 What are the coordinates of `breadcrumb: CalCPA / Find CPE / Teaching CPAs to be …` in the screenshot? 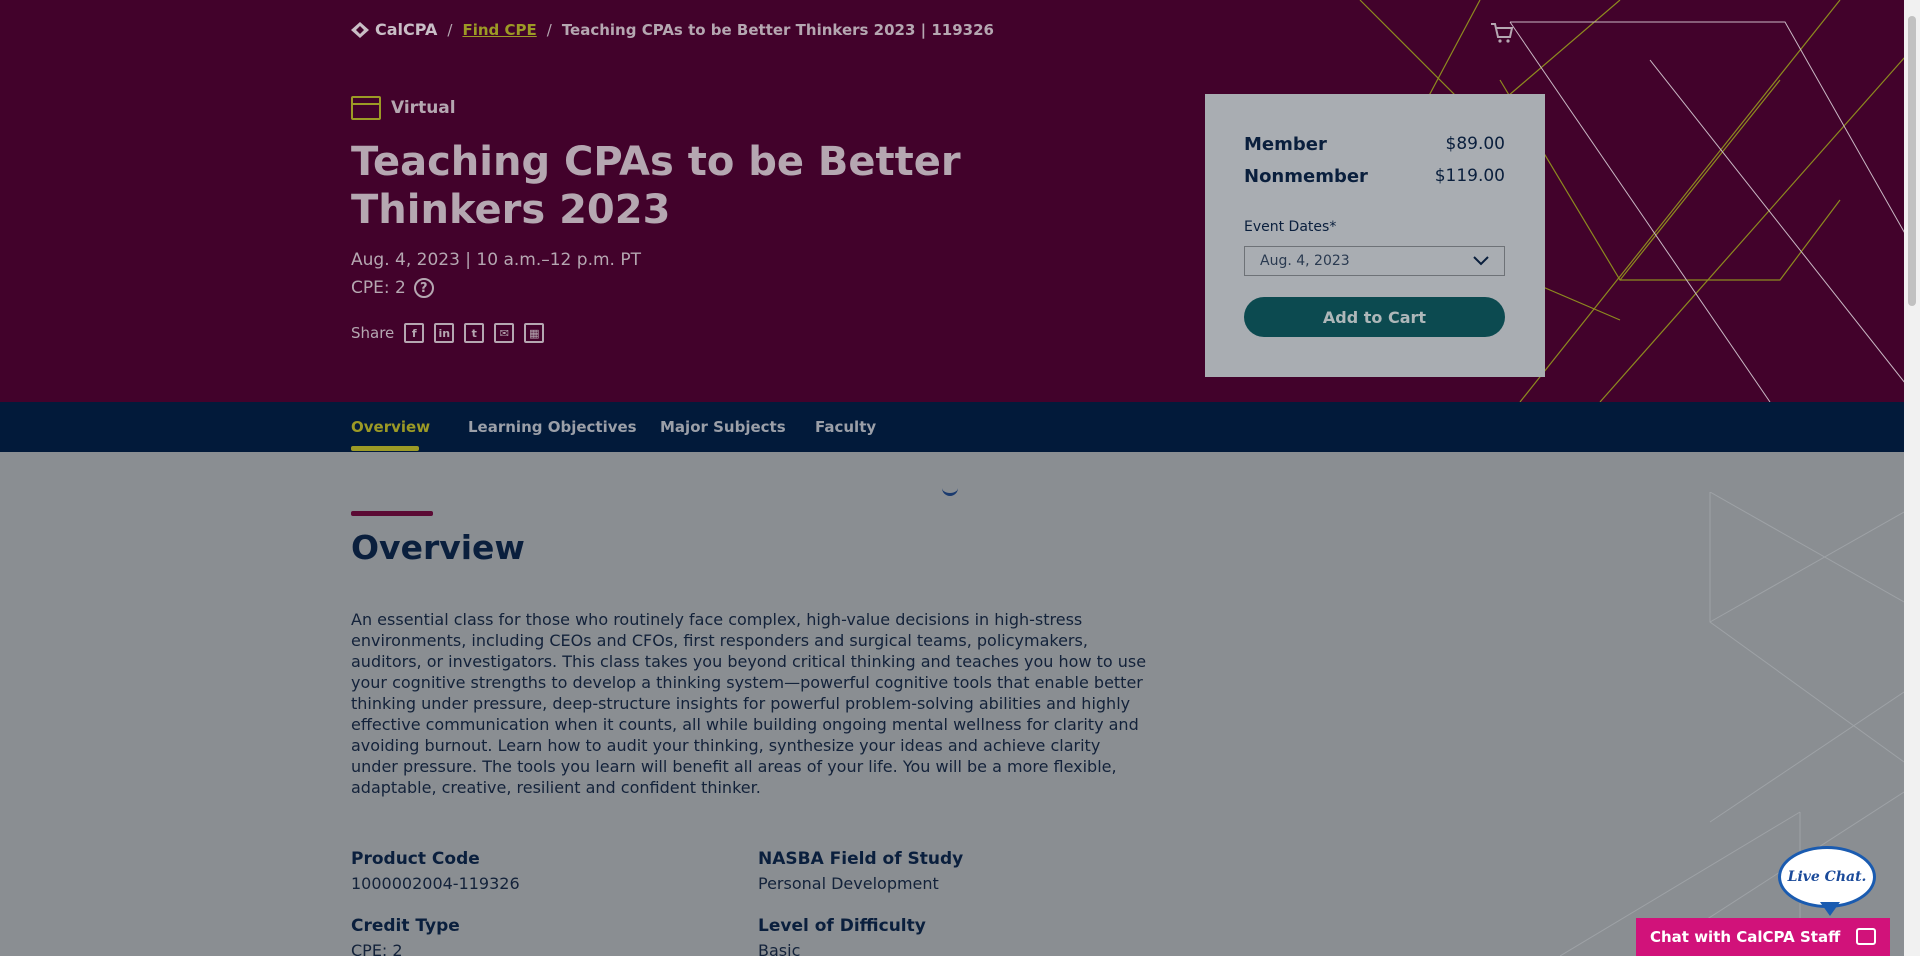 It's located at (672, 29).